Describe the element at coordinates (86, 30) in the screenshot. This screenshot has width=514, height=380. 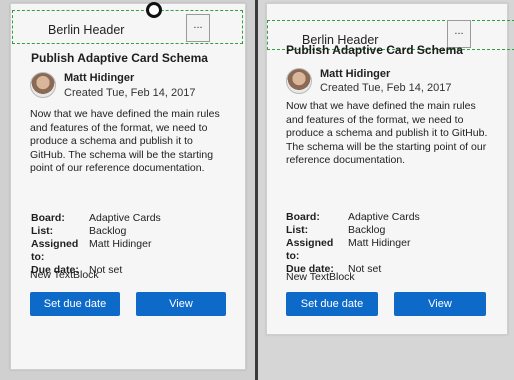
I see `header-title: Berlin Header` at that location.